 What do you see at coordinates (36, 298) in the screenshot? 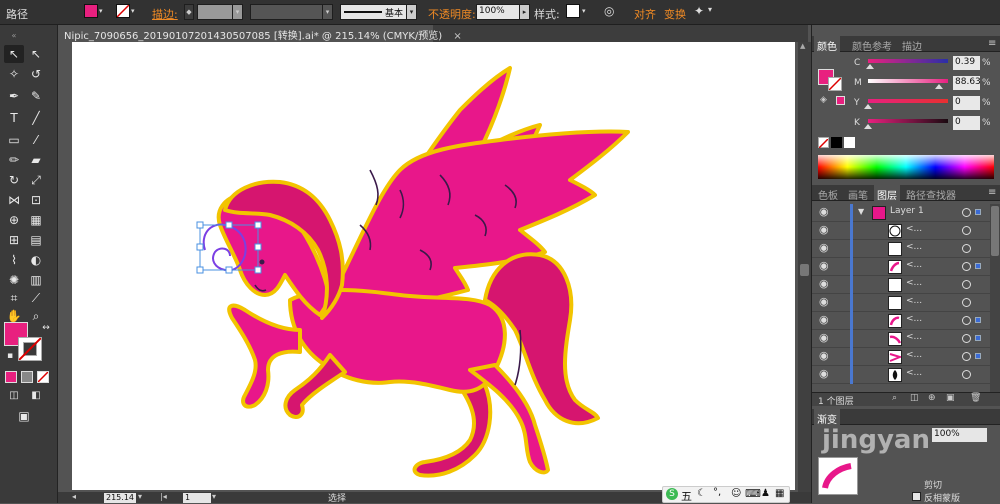
I see `slice-tool-icon: ⟋` at bounding box center [36, 298].